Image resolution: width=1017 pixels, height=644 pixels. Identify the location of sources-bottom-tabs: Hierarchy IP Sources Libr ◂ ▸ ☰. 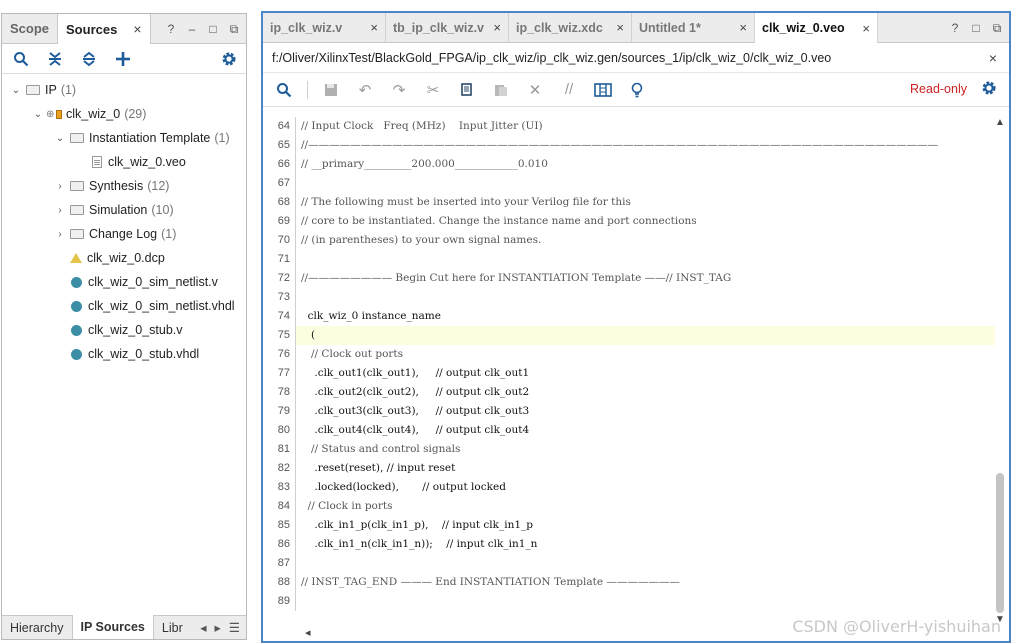
(124, 627).